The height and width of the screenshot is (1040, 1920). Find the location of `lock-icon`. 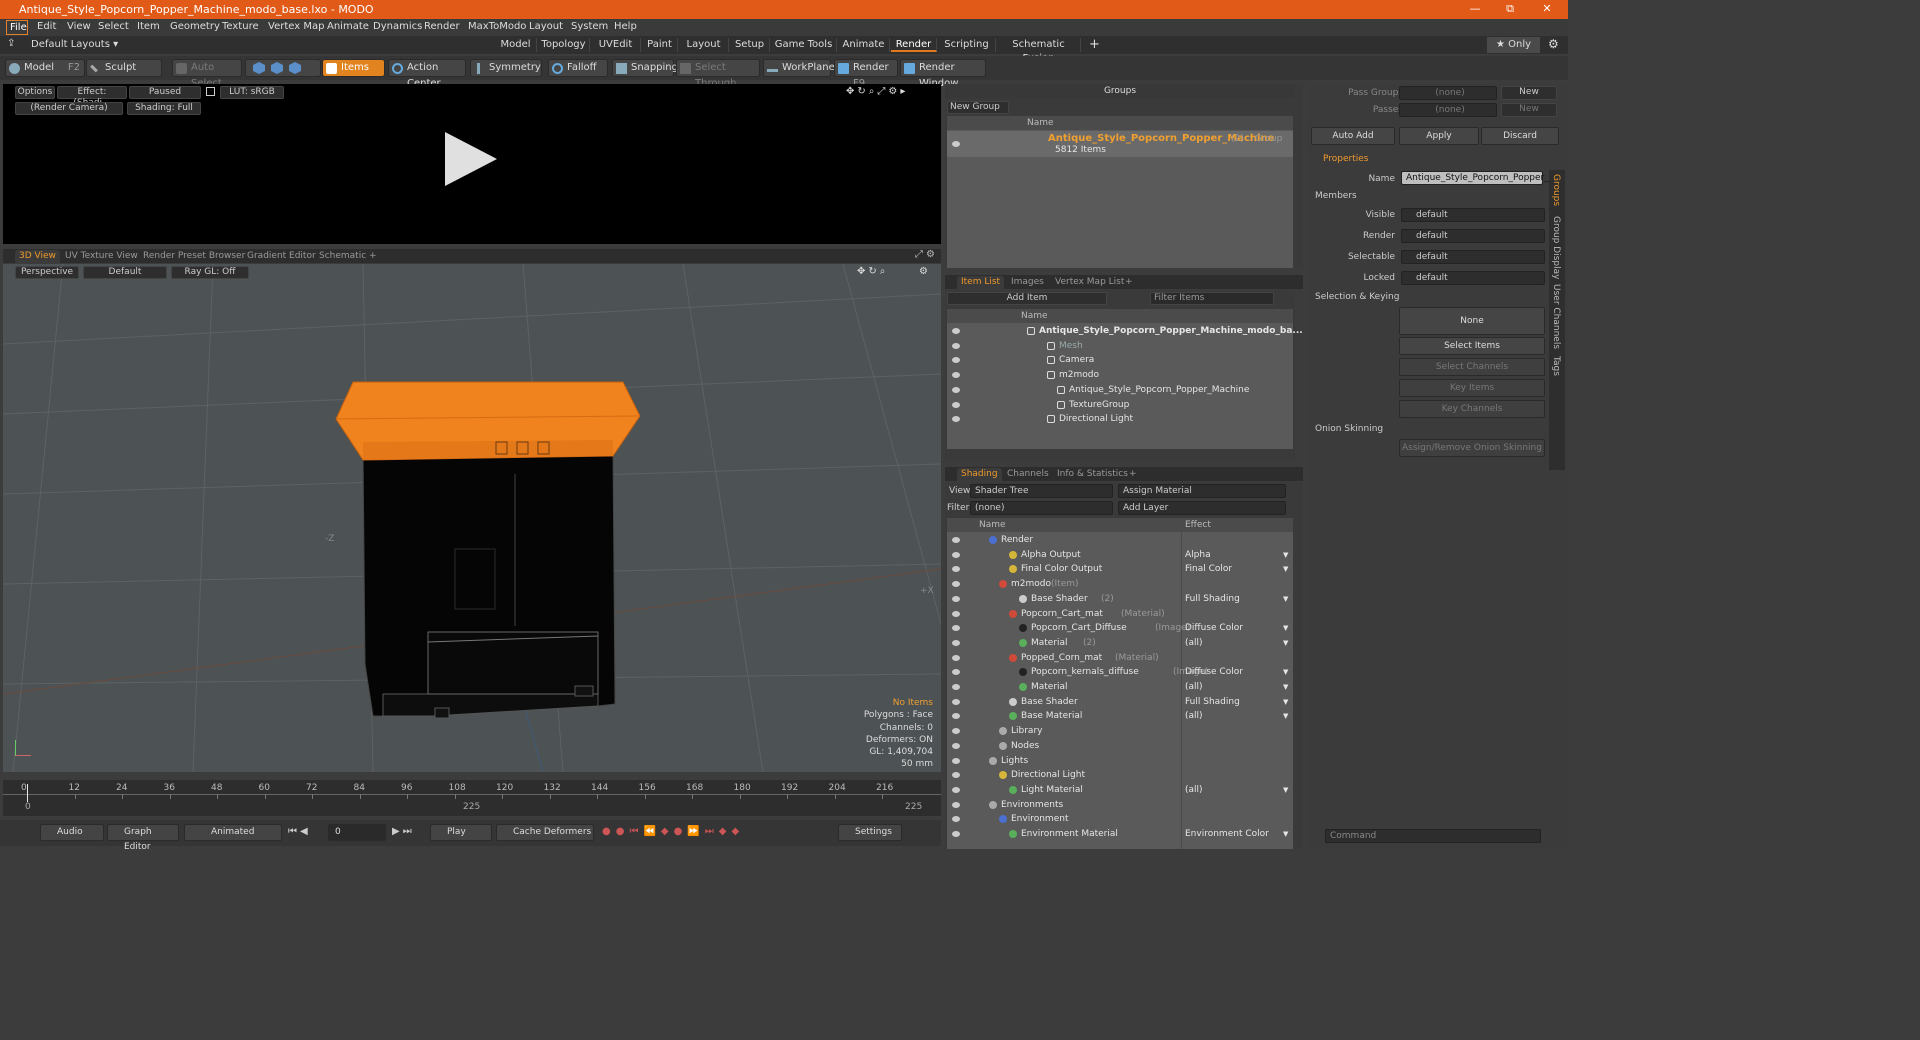

lock-icon is located at coordinates (210, 91).